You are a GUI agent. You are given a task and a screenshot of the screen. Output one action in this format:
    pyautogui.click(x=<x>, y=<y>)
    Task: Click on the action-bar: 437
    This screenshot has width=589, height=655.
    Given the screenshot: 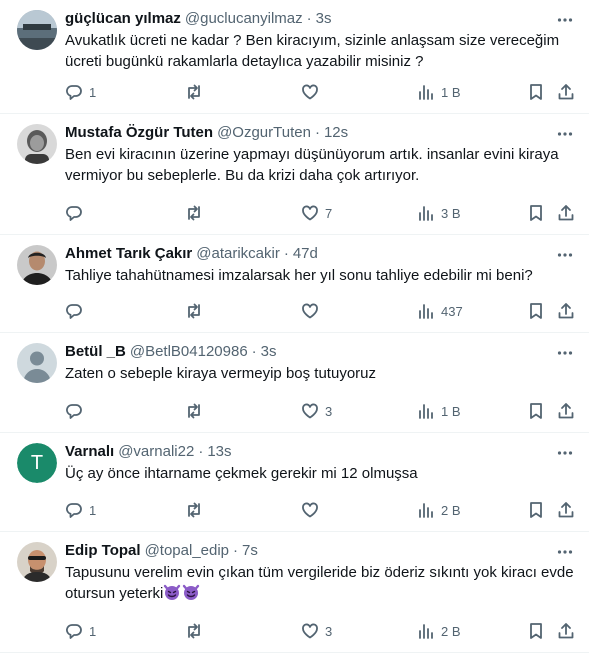 What is the action you would take?
    pyautogui.click(x=323, y=311)
    